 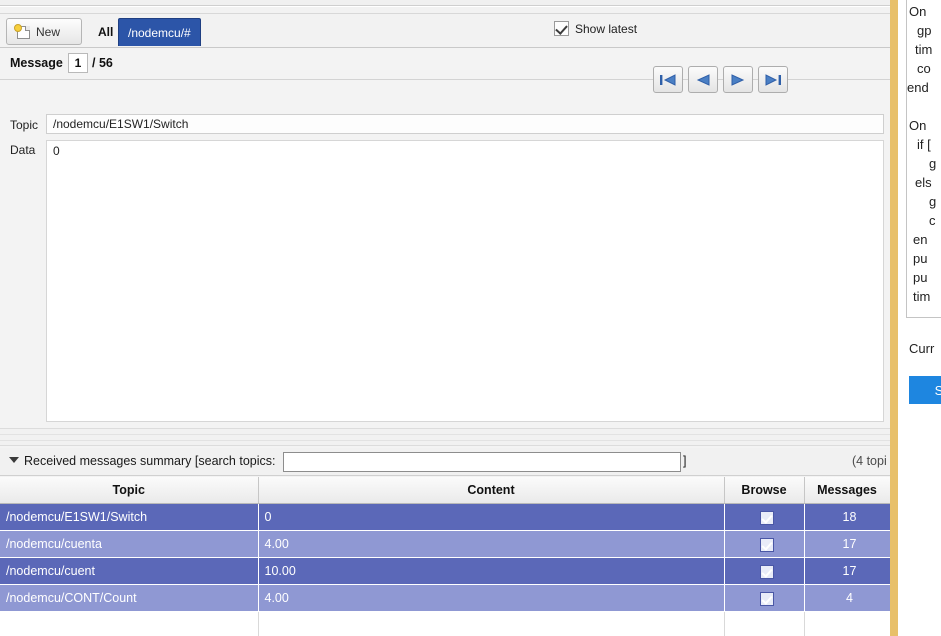 I want to click on tab-all-label: All, so click(x=106, y=32).